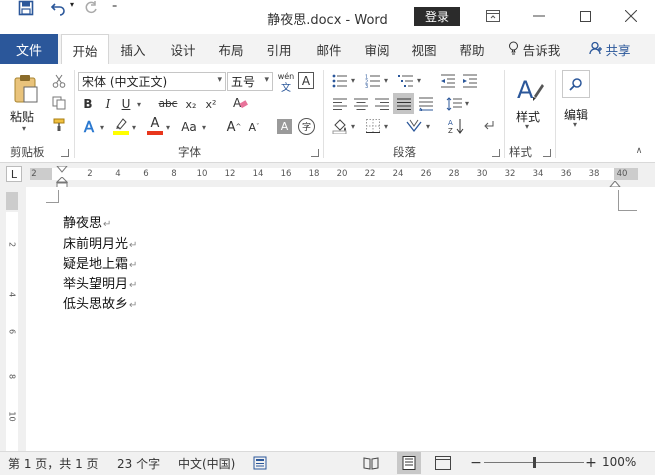  Describe the element at coordinates (30, 9) in the screenshot. I see `save-icon` at that location.